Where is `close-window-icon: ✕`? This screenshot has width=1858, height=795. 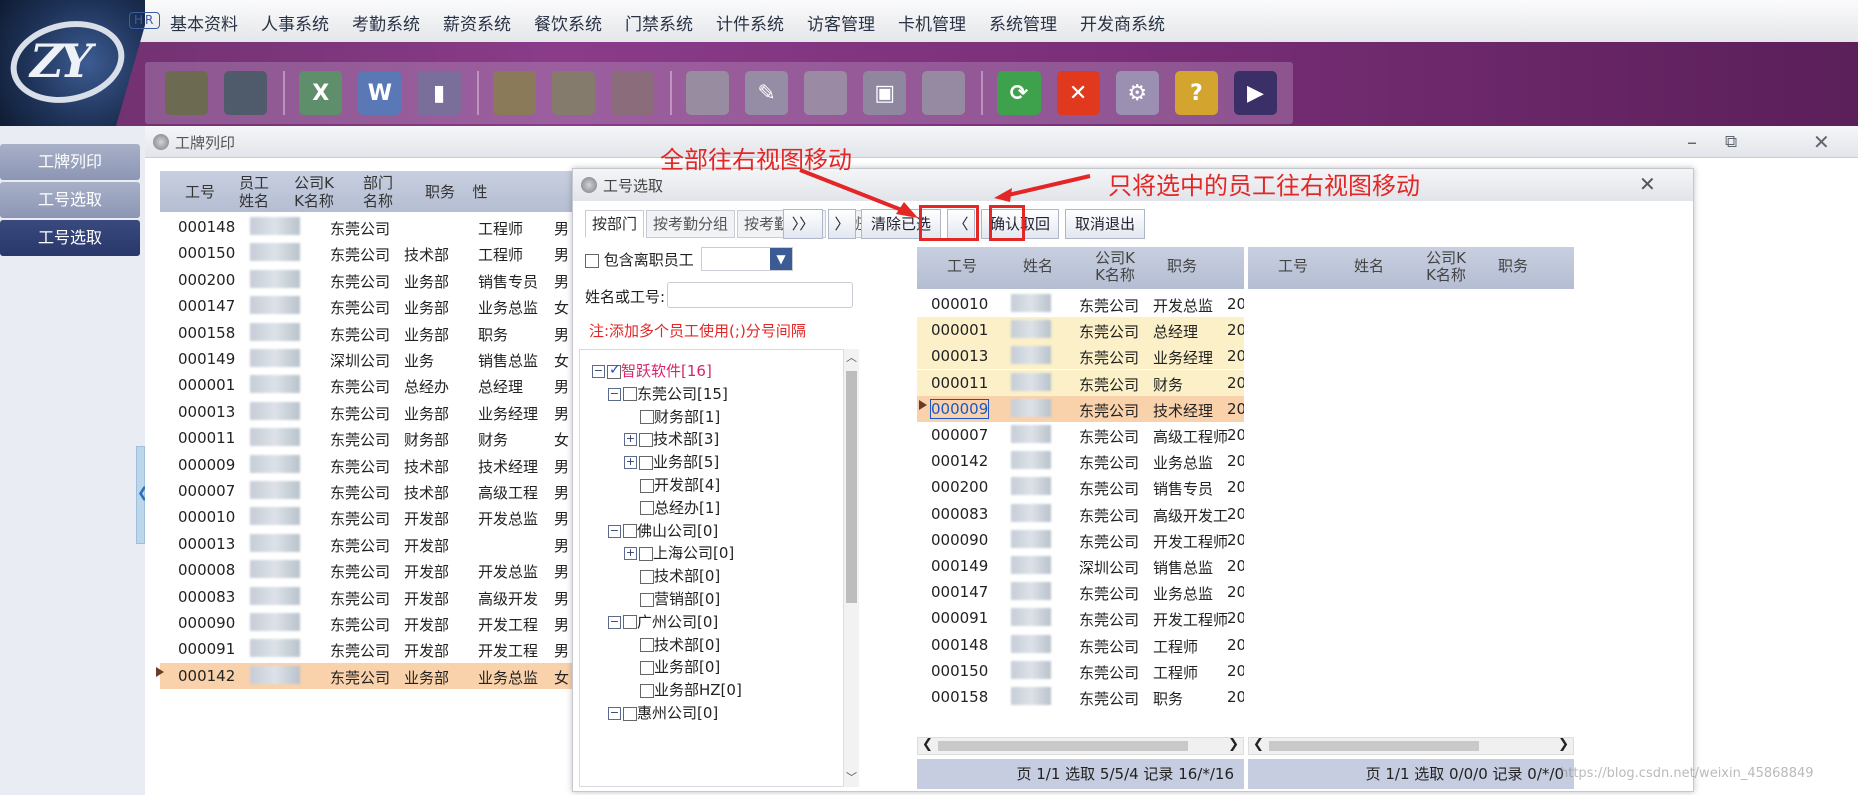
close-window-icon: ✕ is located at coordinates (1821, 142).